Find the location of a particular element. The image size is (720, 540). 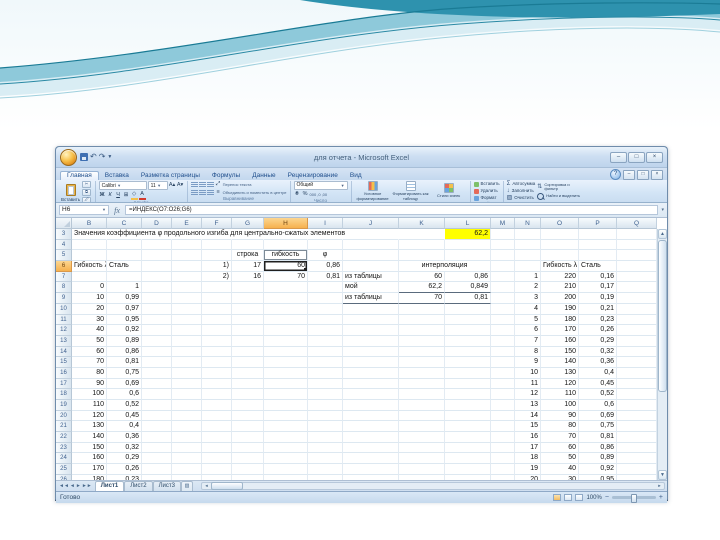

cell-I7: 0,81 is located at coordinates (325, 277).